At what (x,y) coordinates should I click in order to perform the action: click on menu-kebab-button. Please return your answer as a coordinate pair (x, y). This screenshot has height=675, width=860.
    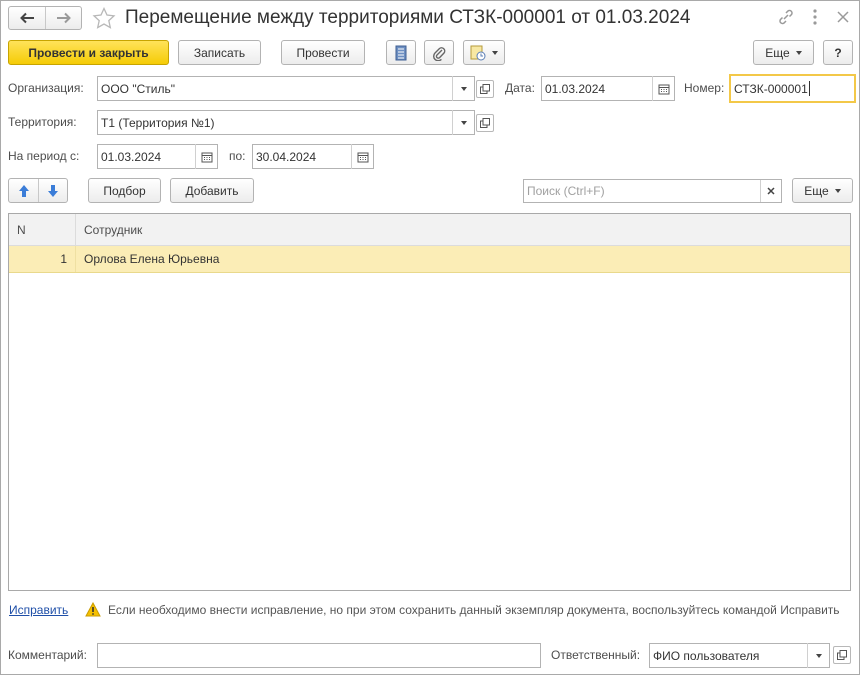
    Looking at the image, I should click on (815, 17).